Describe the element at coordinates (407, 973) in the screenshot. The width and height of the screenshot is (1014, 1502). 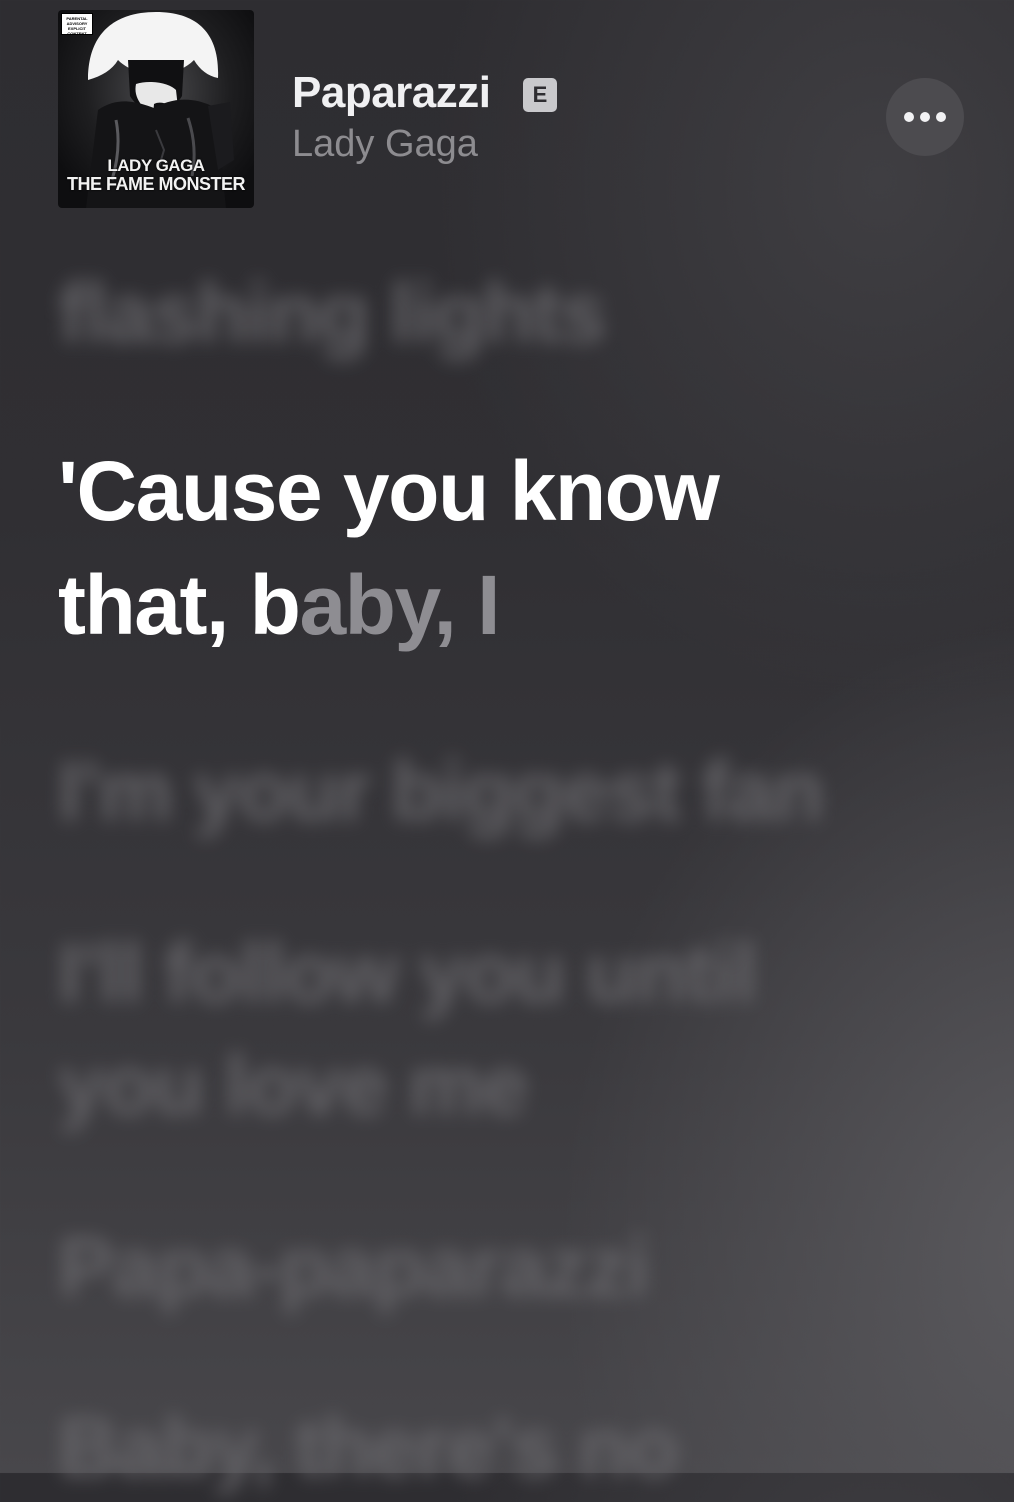
I see `lyric-line-next: I'll follow you until` at that location.